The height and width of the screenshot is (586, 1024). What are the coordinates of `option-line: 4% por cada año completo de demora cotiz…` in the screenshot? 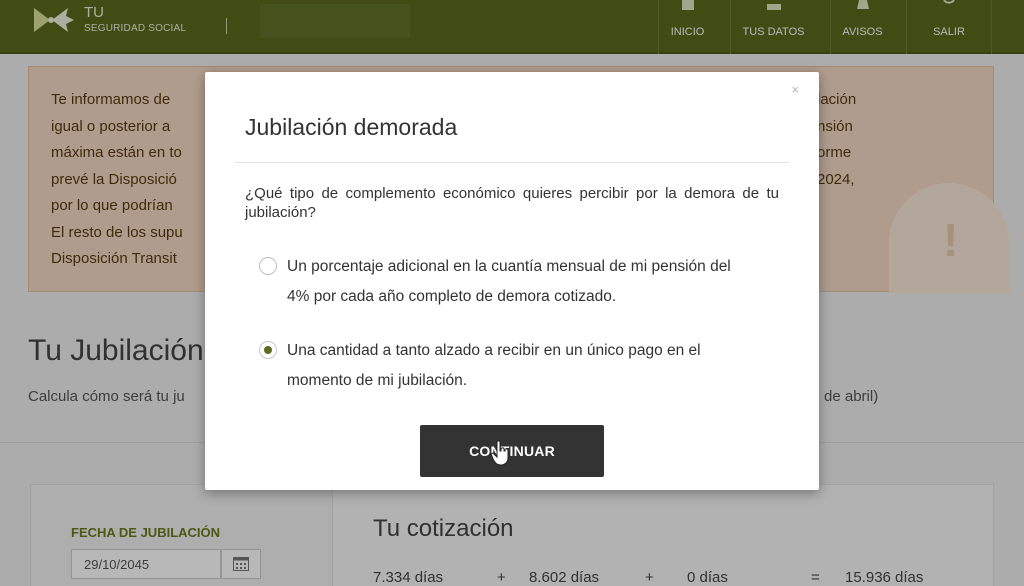 It's located at (452, 296).